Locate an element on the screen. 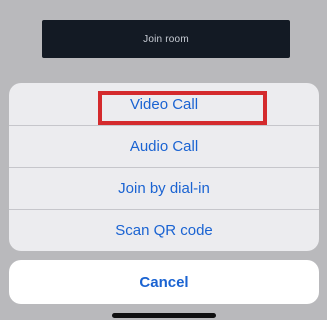 This screenshot has height=320, width=327. join-by-dial-in-option: Join by dial-in is located at coordinates (164, 188).